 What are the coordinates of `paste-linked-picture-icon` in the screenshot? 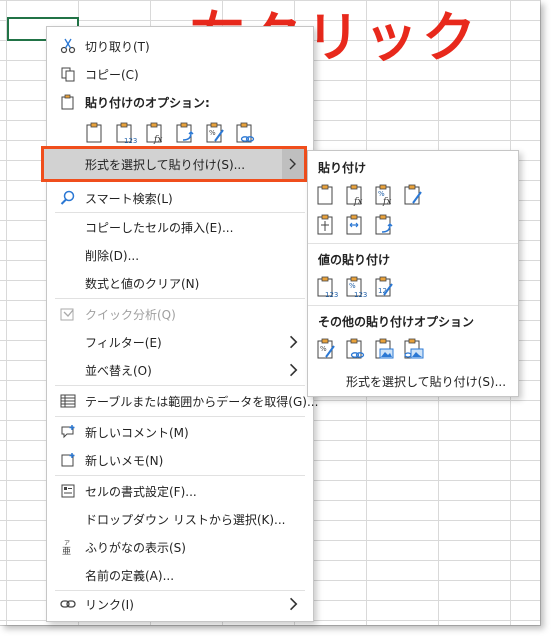 It's located at (413, 349).